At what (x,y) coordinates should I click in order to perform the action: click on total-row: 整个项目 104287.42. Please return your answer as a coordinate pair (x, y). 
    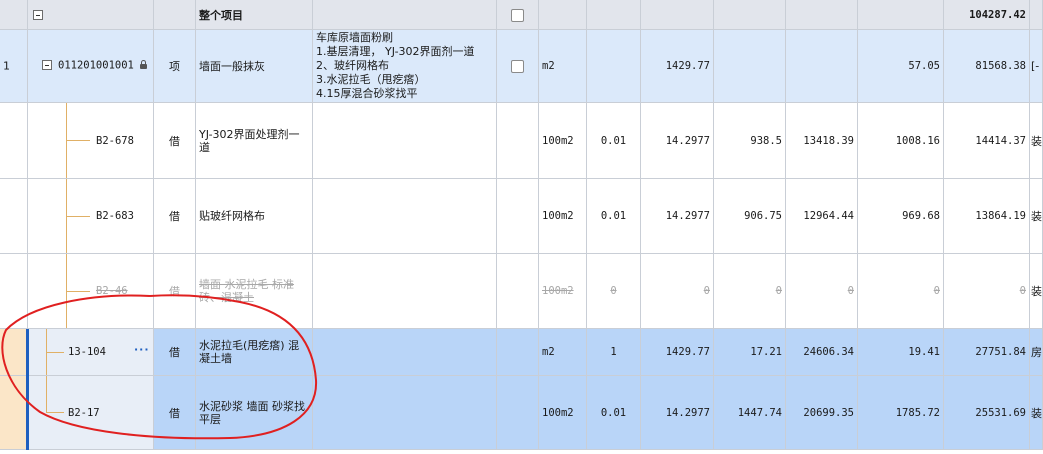
    Looking at the image, I should click on (521, 15).